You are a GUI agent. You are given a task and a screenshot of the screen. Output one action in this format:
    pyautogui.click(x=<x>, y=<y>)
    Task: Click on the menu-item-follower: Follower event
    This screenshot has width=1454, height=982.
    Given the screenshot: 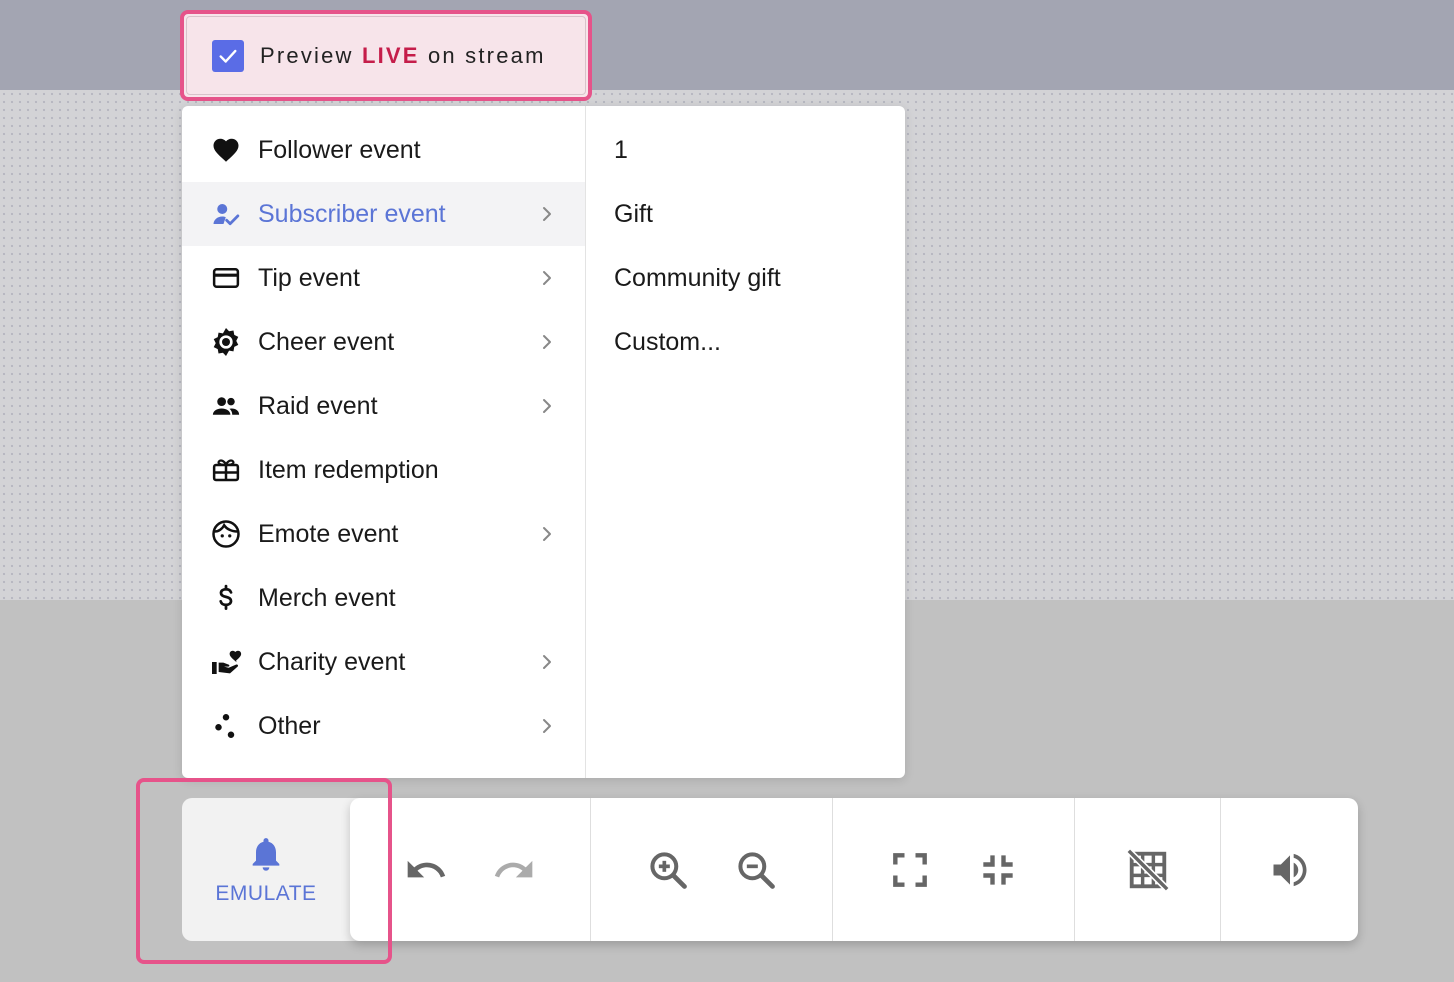 What is the action you would take?
    pyautogui.click(x=383, y=150)
    